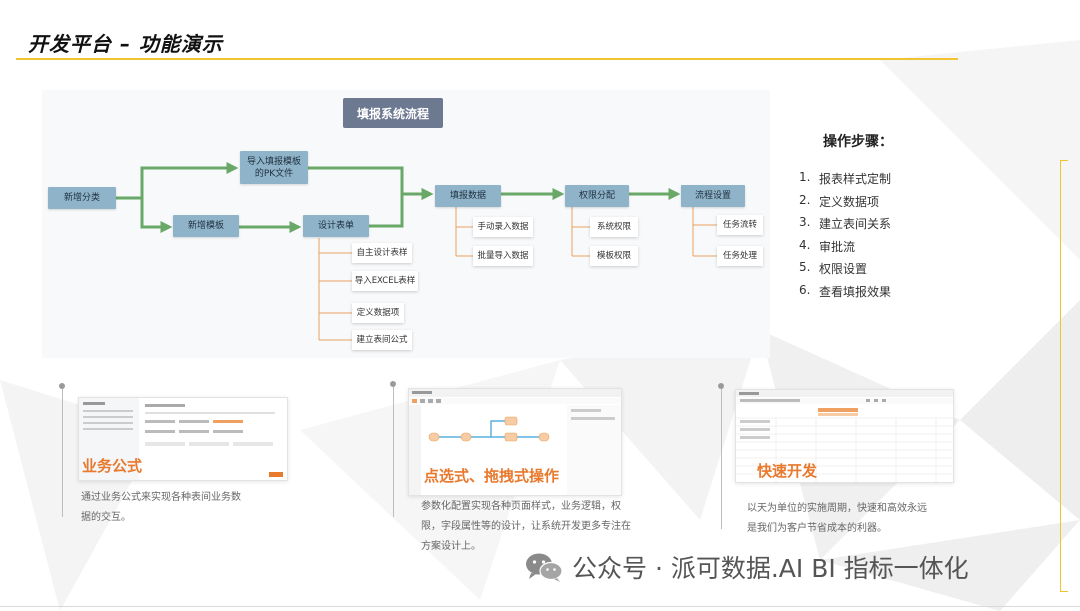  What do you see at coordinates (378, 313) in the screenshot?
I see `subnode-design-3: 定义数据项` at bounding box center [378, 313].